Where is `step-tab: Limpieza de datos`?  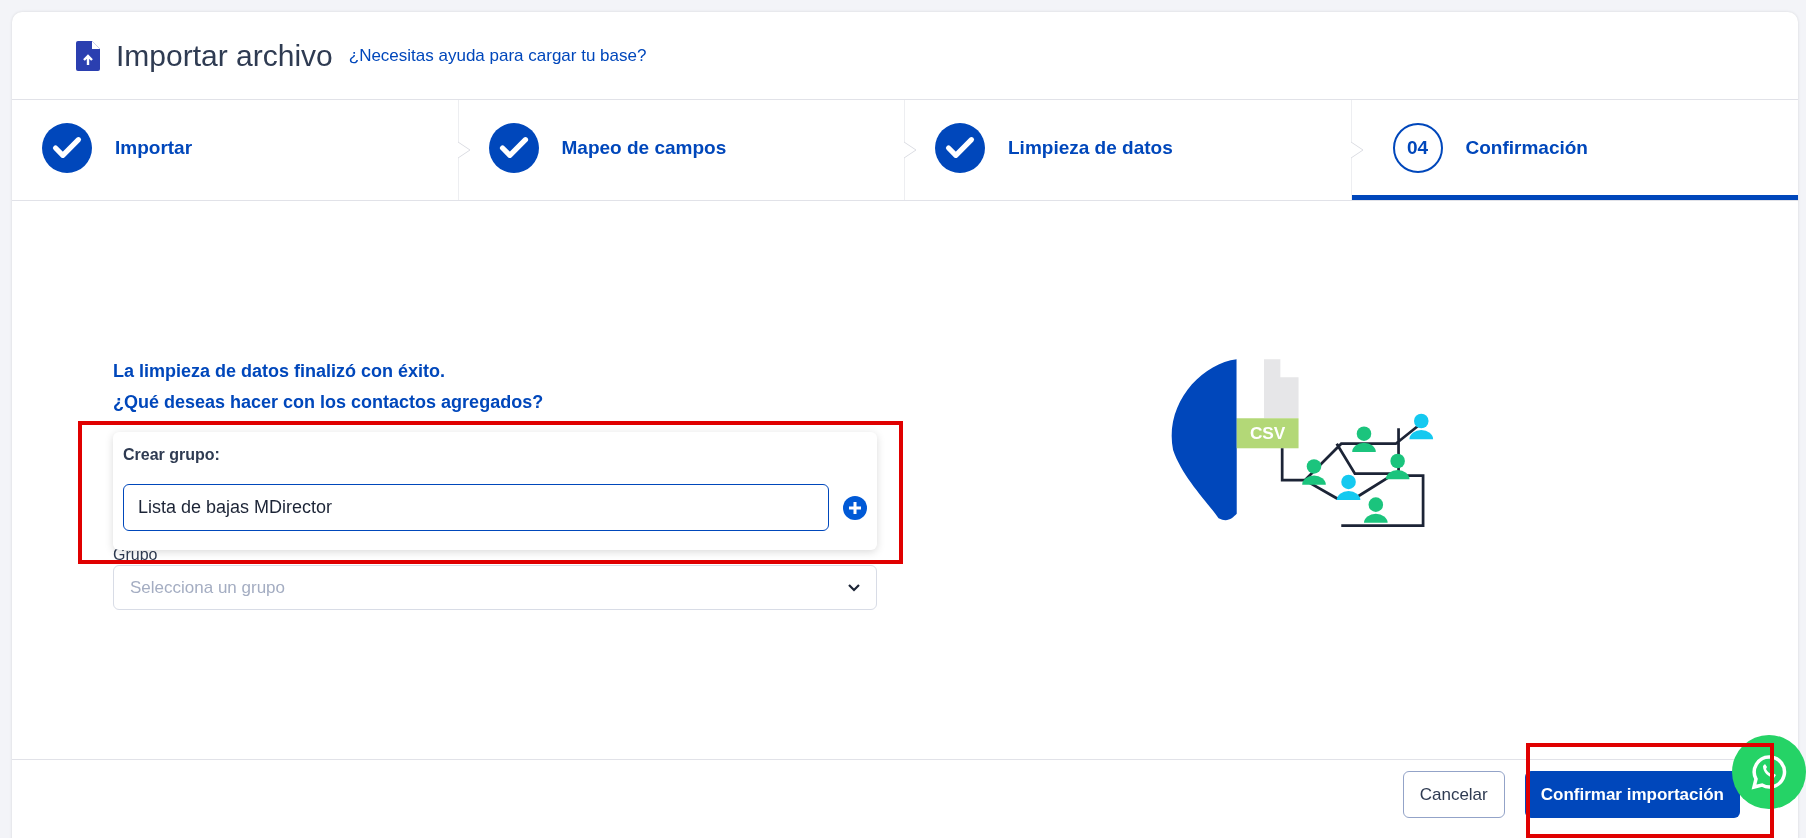 step-tab: Limpieza de datos is located at coordinates (1128, 150).